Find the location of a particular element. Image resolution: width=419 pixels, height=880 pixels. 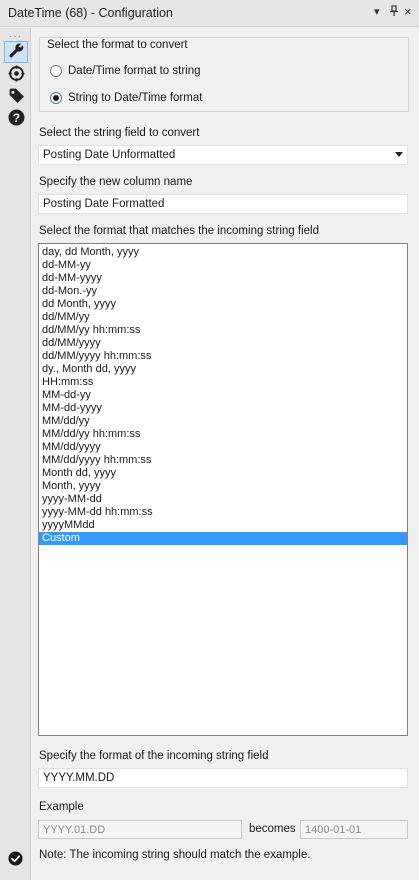

check-circle-icon is located at coordinates (15, 858).